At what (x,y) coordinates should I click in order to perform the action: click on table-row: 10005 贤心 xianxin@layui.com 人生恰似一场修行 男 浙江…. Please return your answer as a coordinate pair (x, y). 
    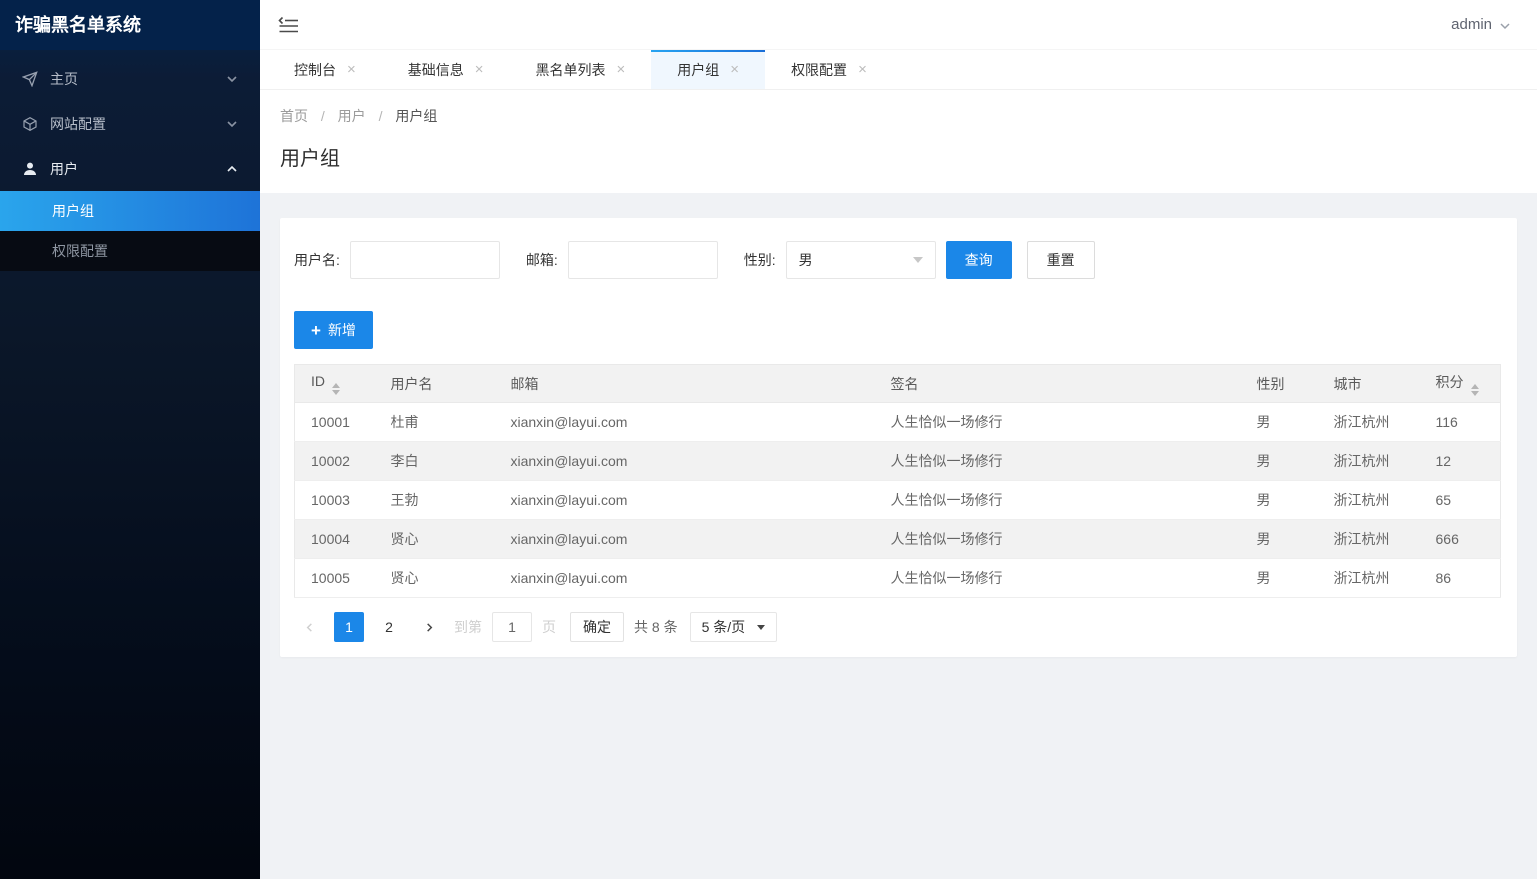
    Looking at the image, I should click on (897, 578).